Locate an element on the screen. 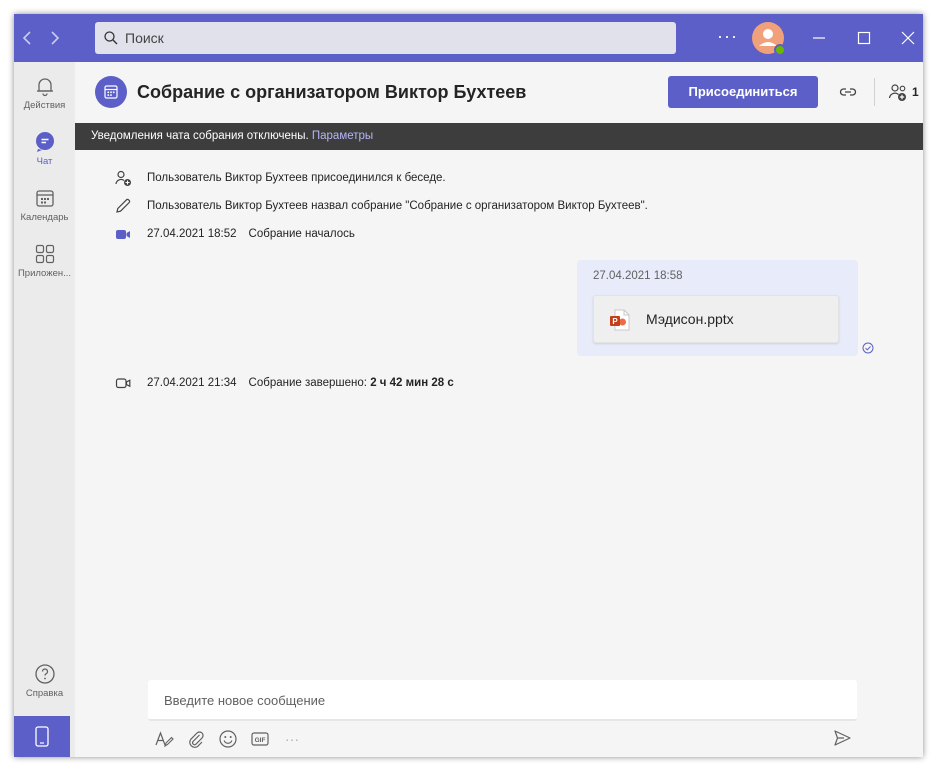 Image resolution: width=937 pixels, height=771 pixels. powerpoint-file-icon: P is located at coordinates (620, 320).